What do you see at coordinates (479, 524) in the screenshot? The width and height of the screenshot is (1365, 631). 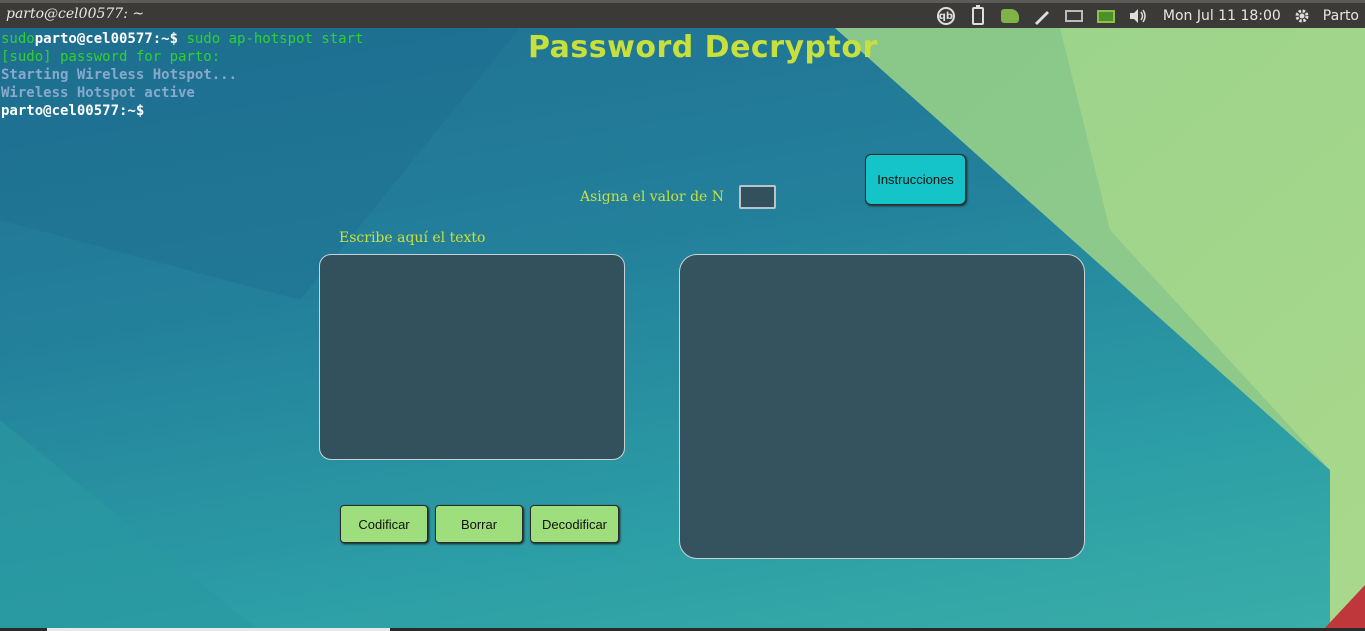 I see `clear-button: Borrar` at bounding box center [479, 524].